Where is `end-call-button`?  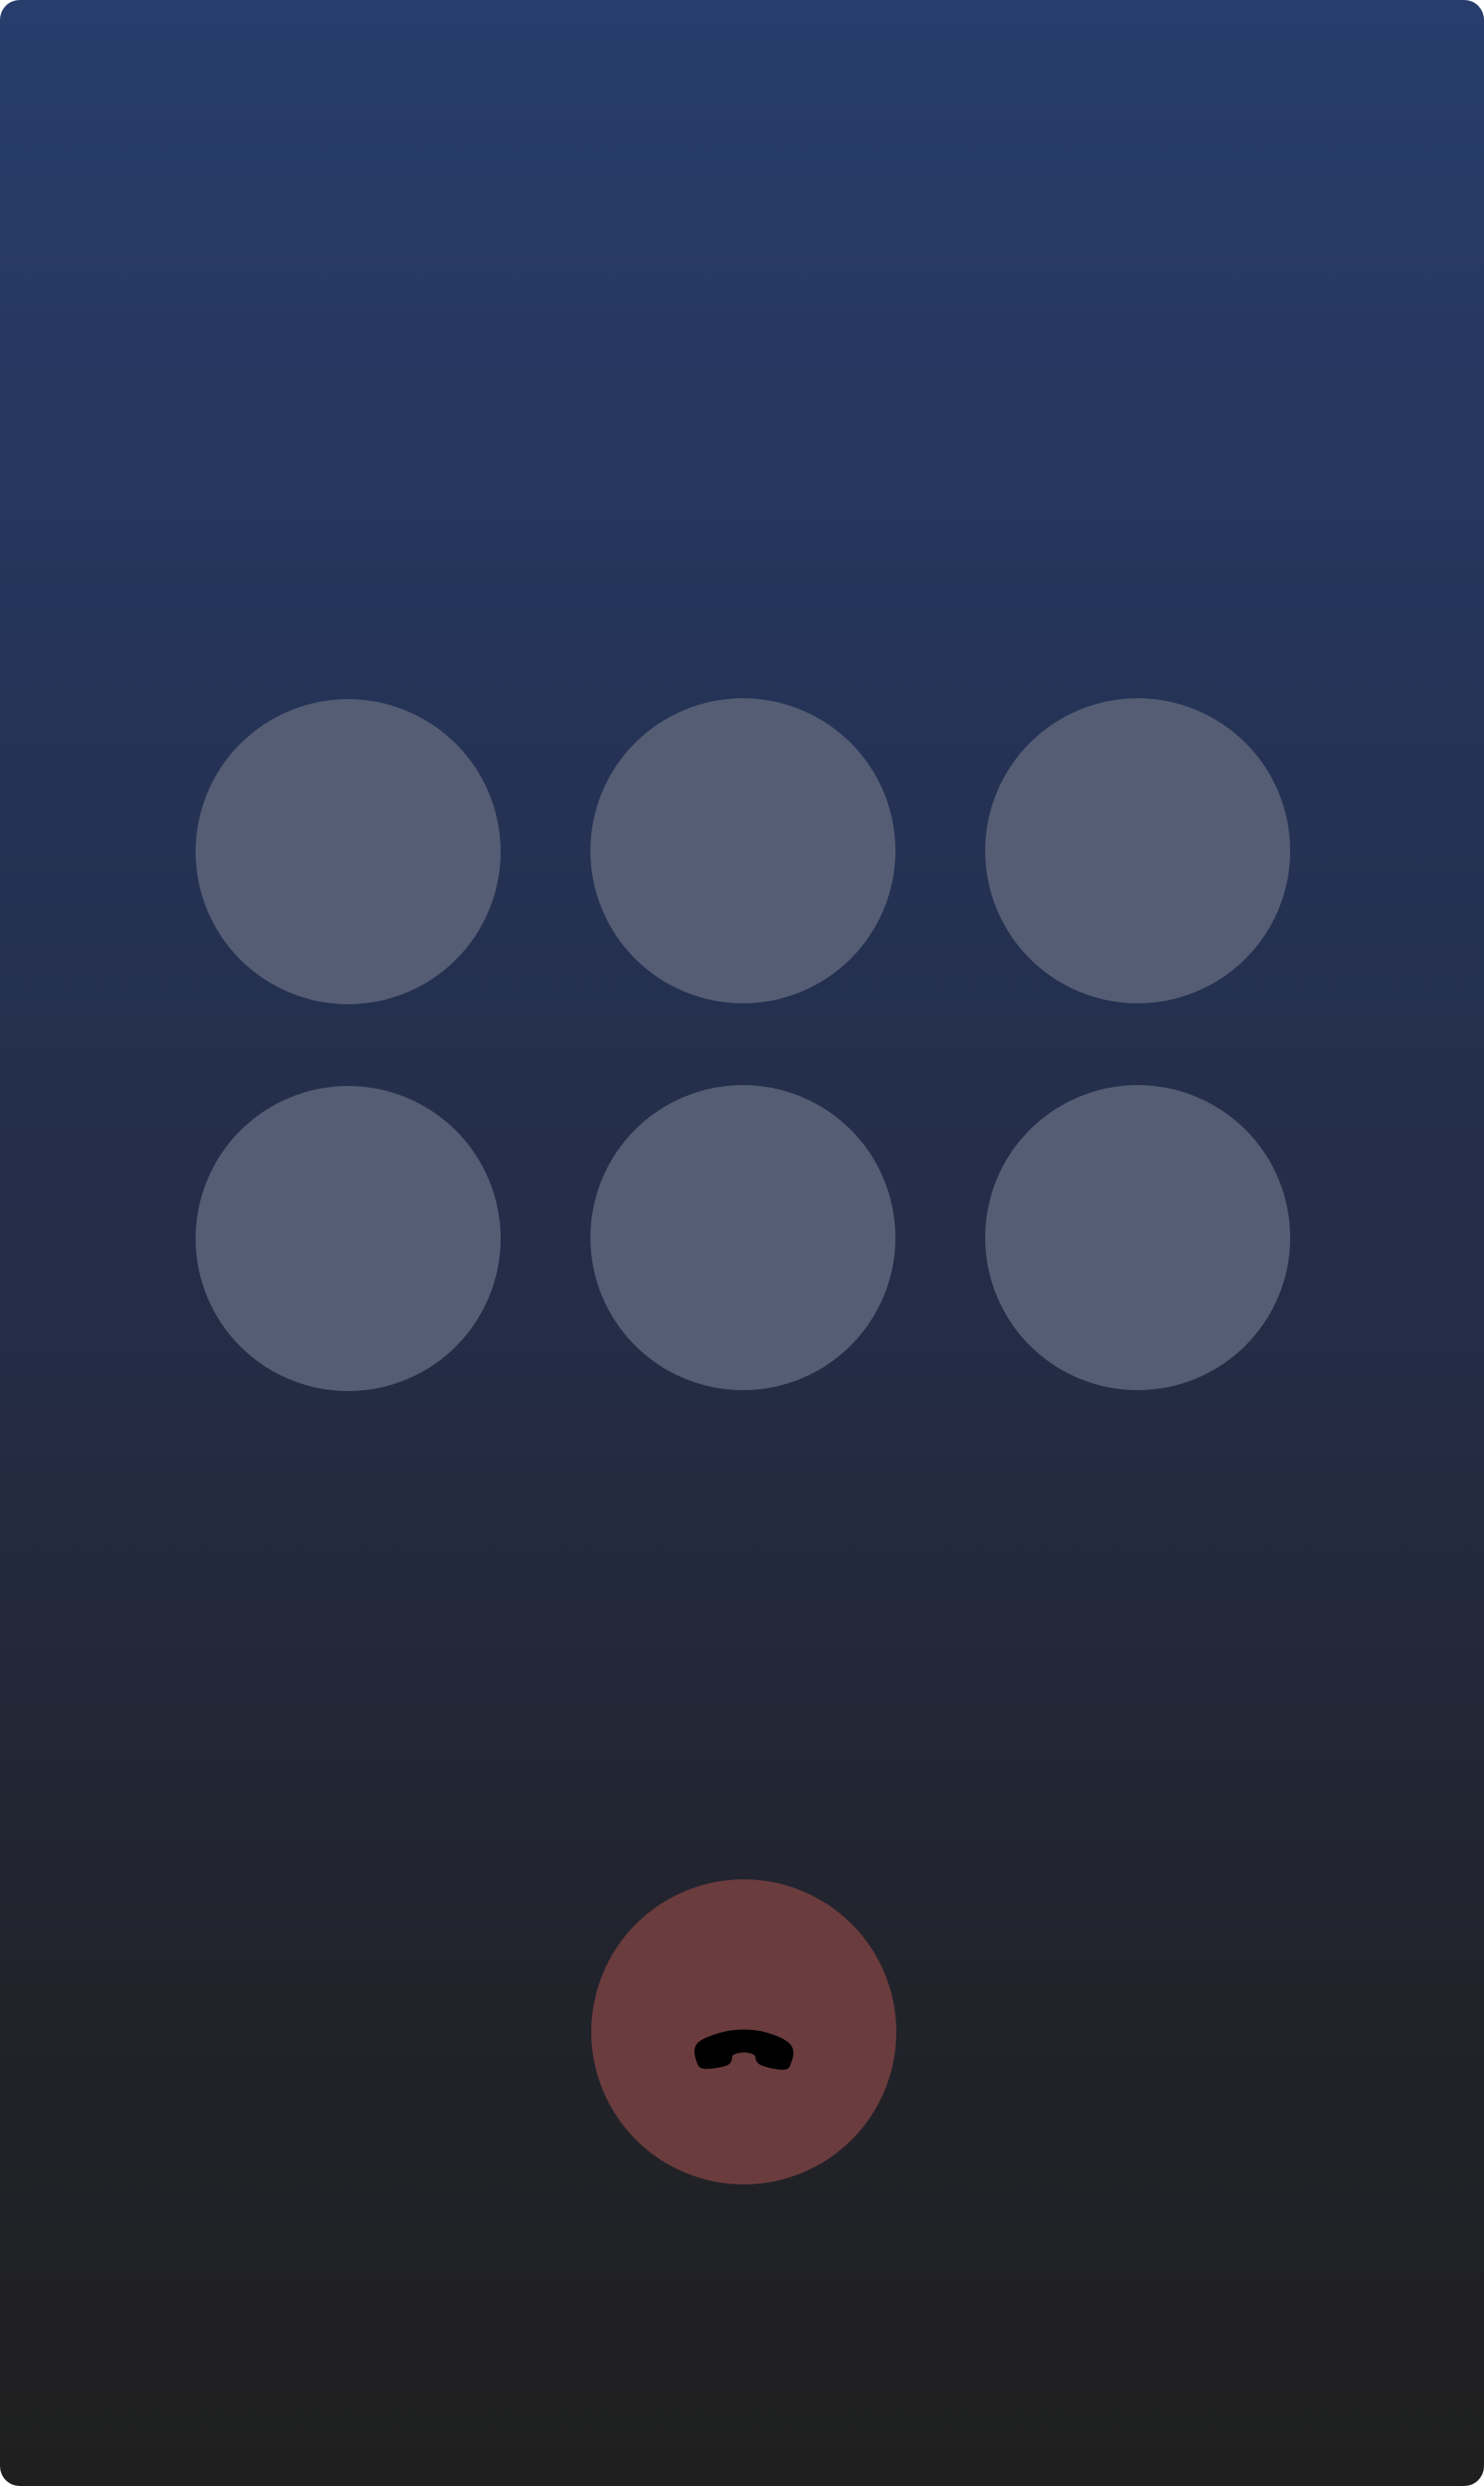 end-call-button is located at coordinates (743, 2031).